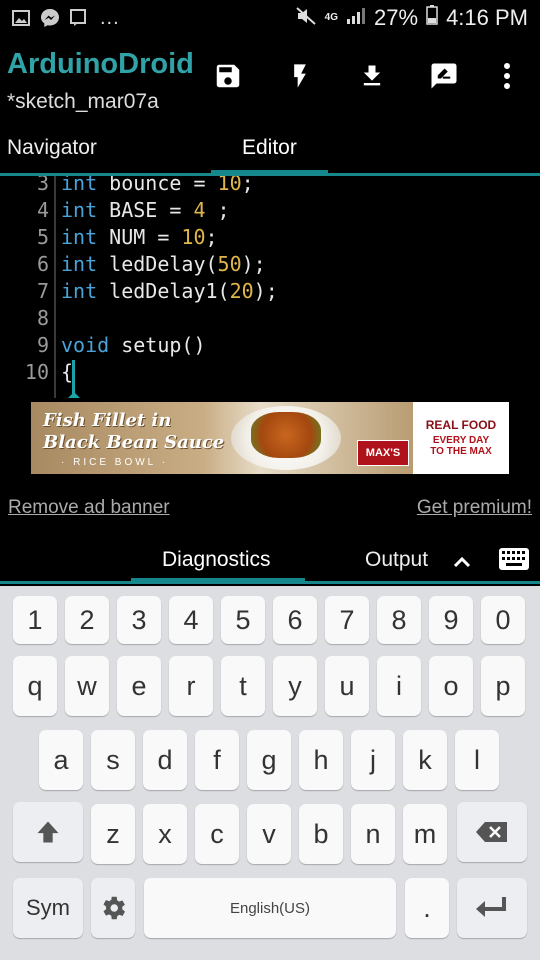 The width and height of the screenshot is (540, 960). I want to click on tab-diagnostics: Diagnostics, so click(216, 560).